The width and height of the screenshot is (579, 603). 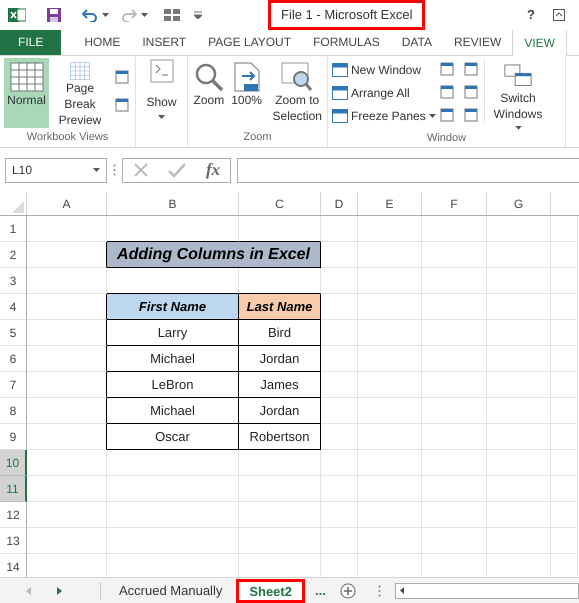 I want to click on name-box: L10, so click(x=56, y=170).